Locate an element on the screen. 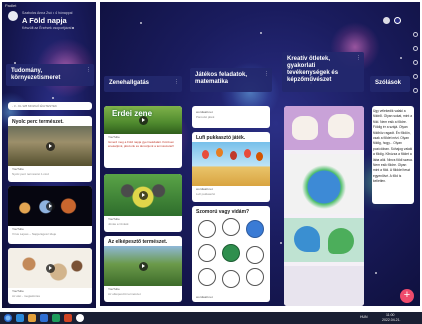  post-title: Szomorú vagy vidám? is located at coordinates (223, 212).